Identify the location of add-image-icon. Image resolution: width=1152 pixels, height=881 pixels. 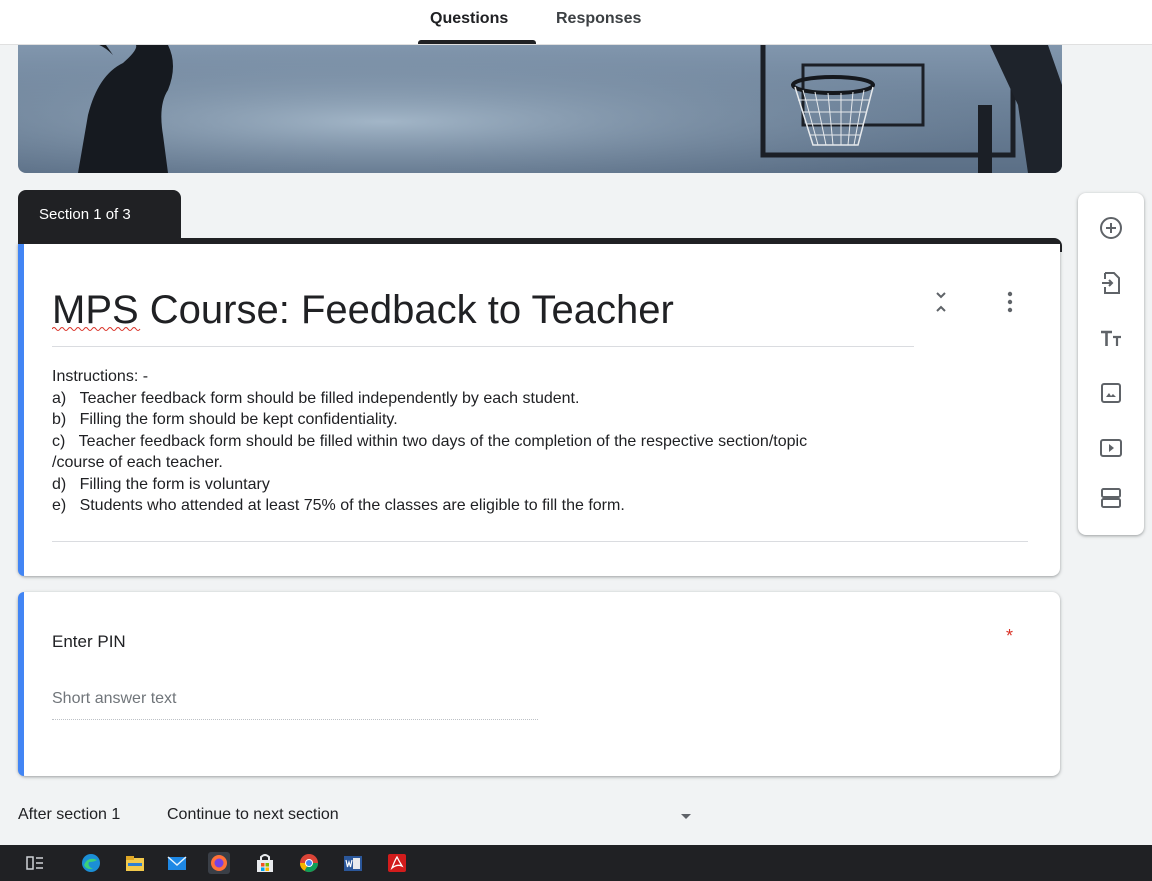
(1111, 393).